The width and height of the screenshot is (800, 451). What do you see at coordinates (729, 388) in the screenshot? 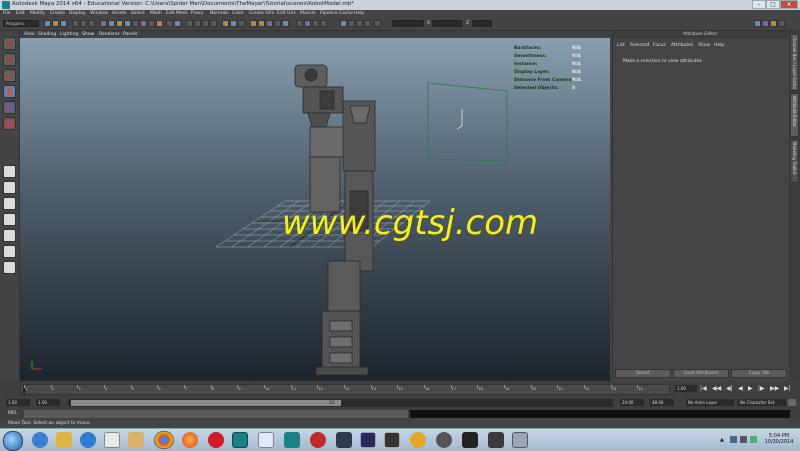
I see `step-back-frame-icon: ◀|` at bounding box center [729, 388].